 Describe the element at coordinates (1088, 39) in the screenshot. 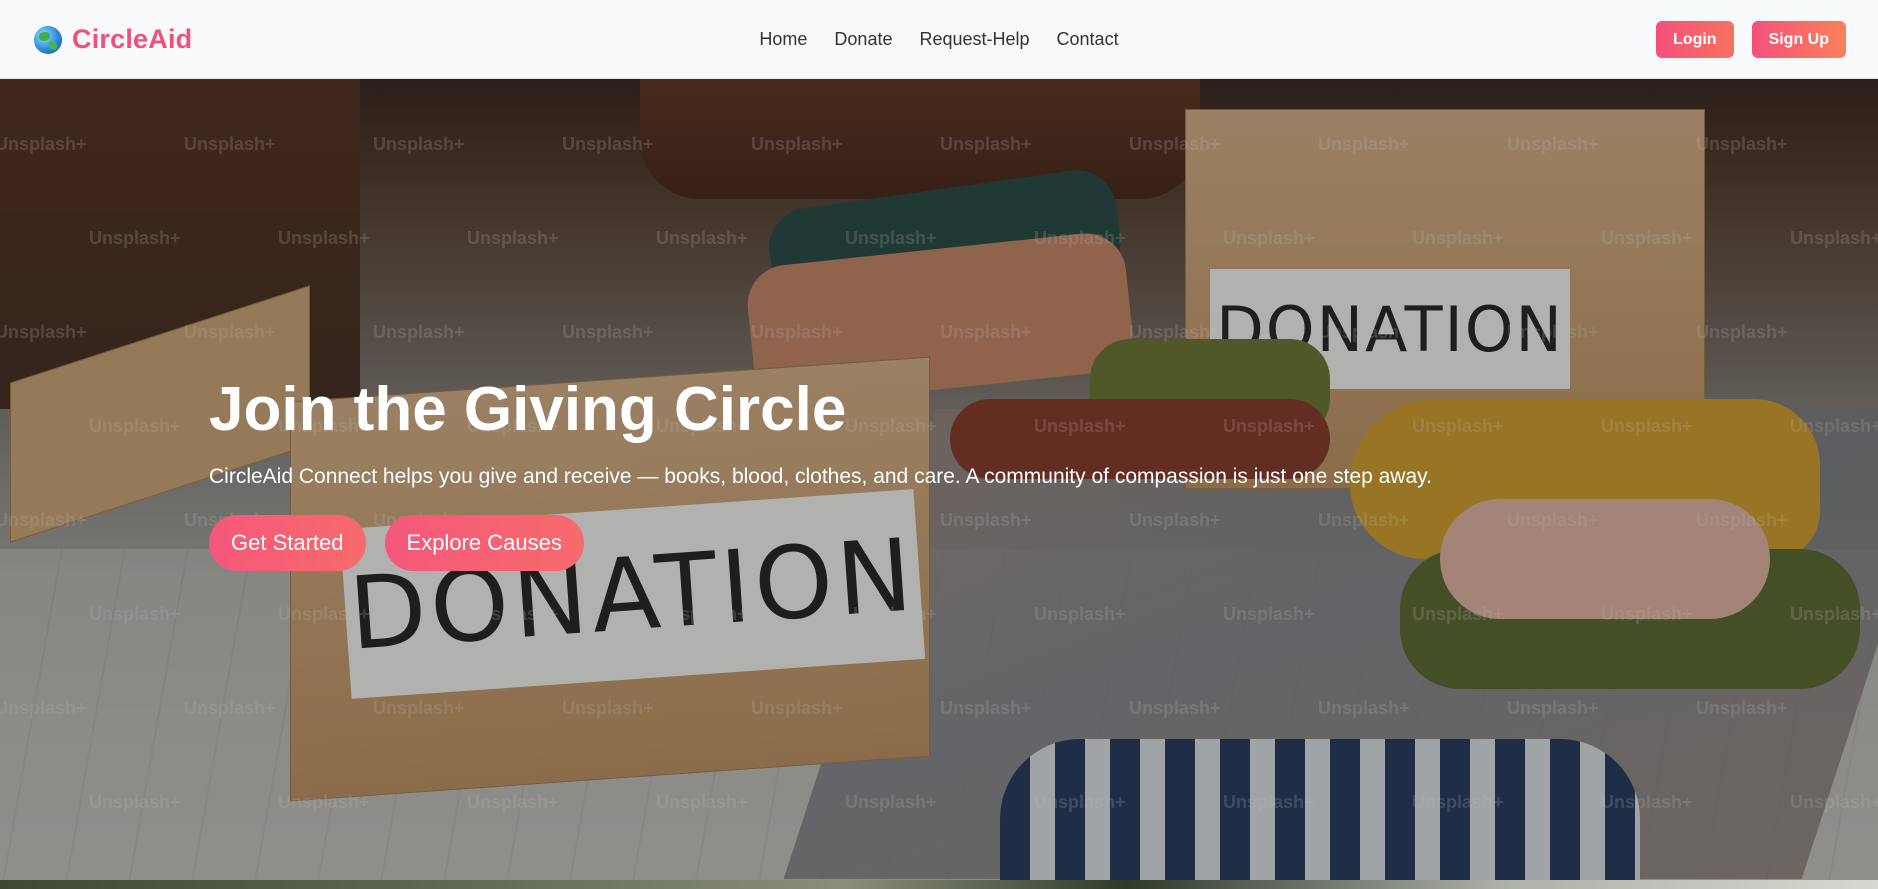

I see `nav-link-contact: Contact` at that location.